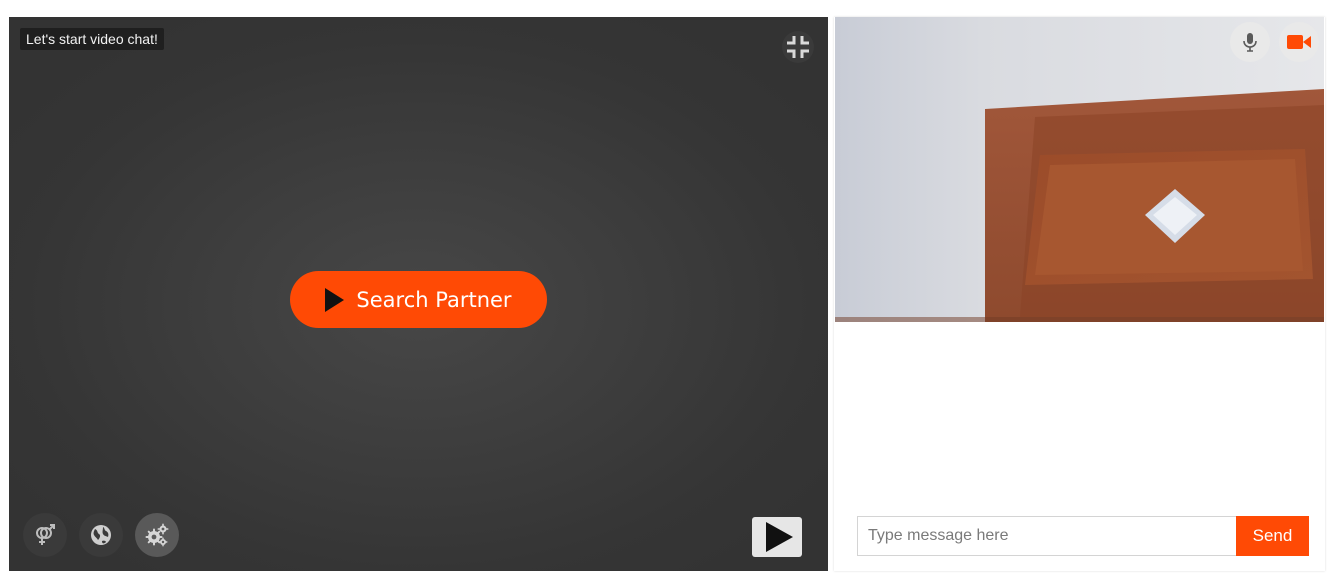 The width and height of the screenshot is (1341, 582). I want to click on exit-fullscreen-button, so click(798, 47).